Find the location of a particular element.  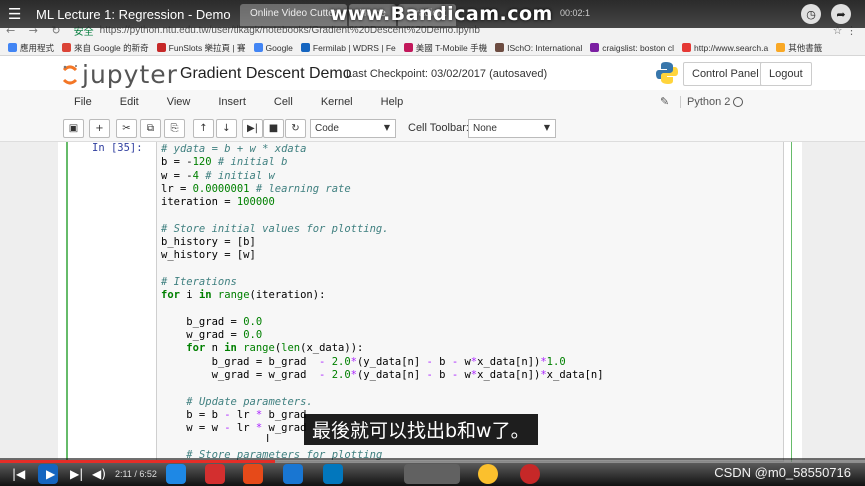

insert-cell-icon: + is located at coordinates (99, 128).